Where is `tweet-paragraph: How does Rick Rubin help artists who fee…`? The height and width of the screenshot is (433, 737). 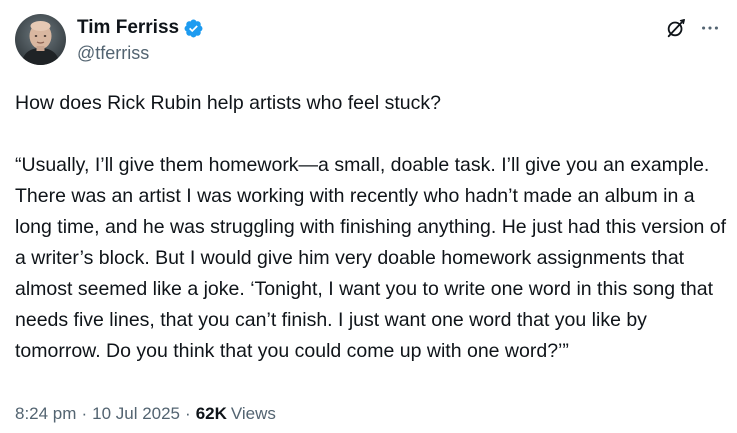 tweet-paragraph: How does Rick Rubin help artists who fee… is located at coordinates (228, 103).